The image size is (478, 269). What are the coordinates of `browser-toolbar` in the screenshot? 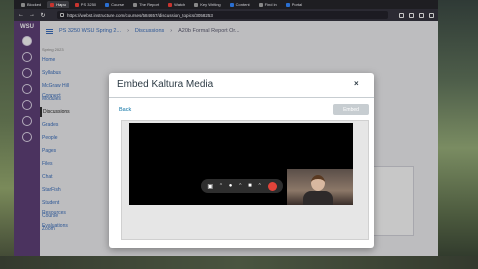 It's located at (416, 15).